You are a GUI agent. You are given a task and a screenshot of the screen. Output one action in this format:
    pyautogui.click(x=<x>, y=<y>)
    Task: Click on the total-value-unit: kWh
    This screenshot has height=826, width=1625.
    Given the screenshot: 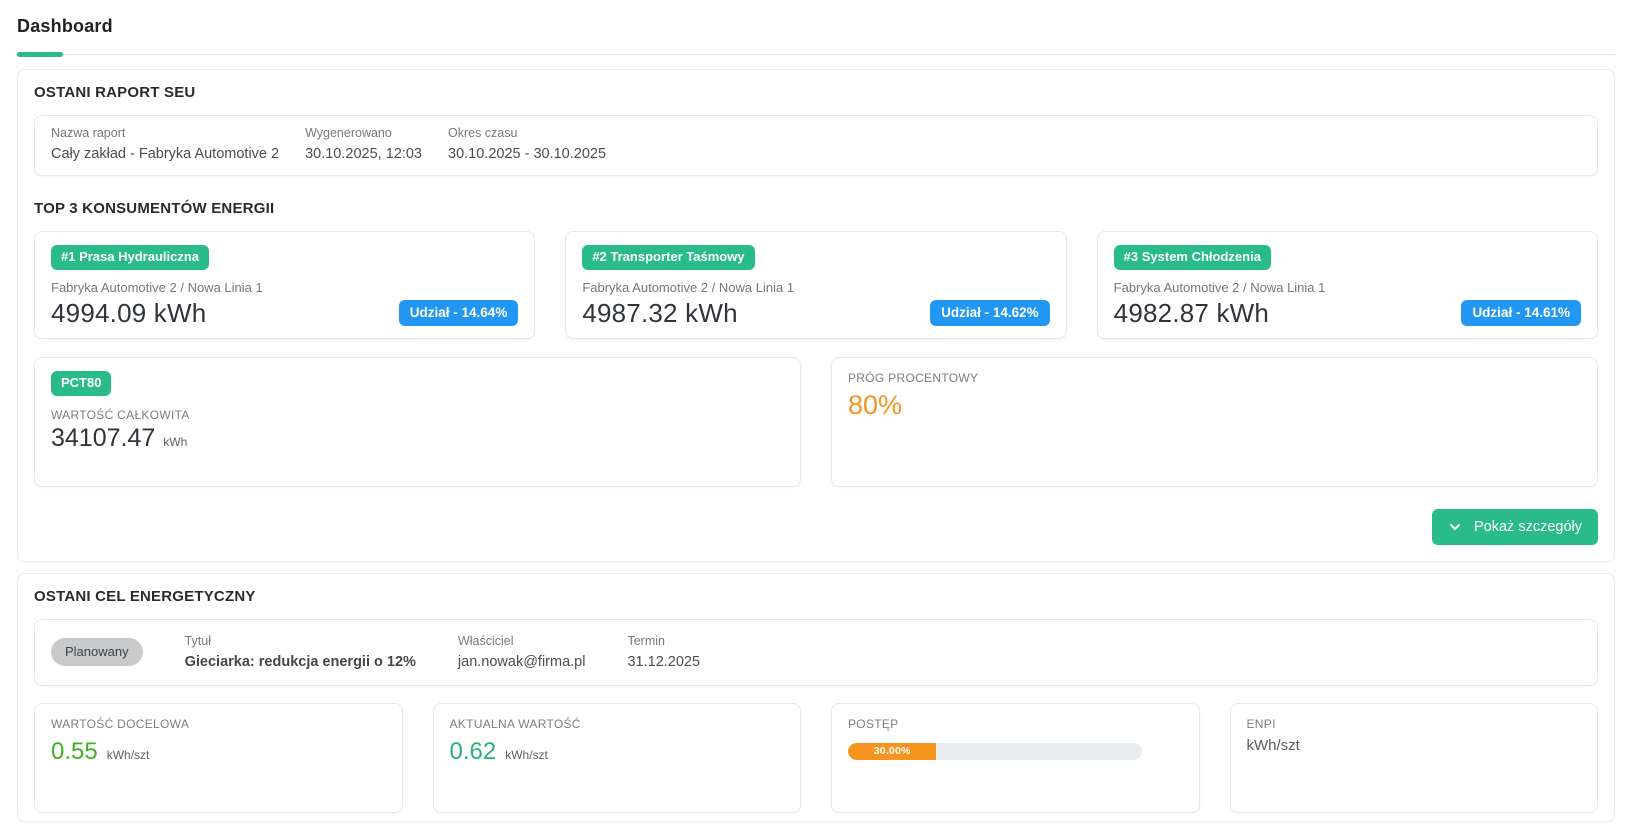 What is the action you would take?
    pyautogui.click(x=175, y=441)
    